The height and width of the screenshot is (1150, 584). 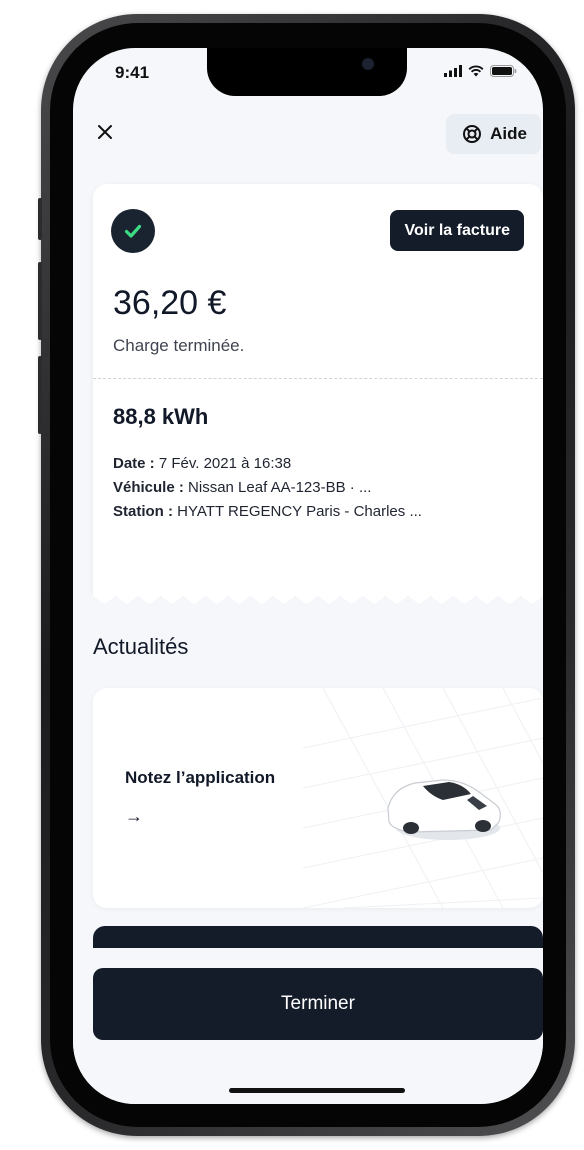 I want to click on charge-amount: 36,20 €, so click(x=170, y=303).